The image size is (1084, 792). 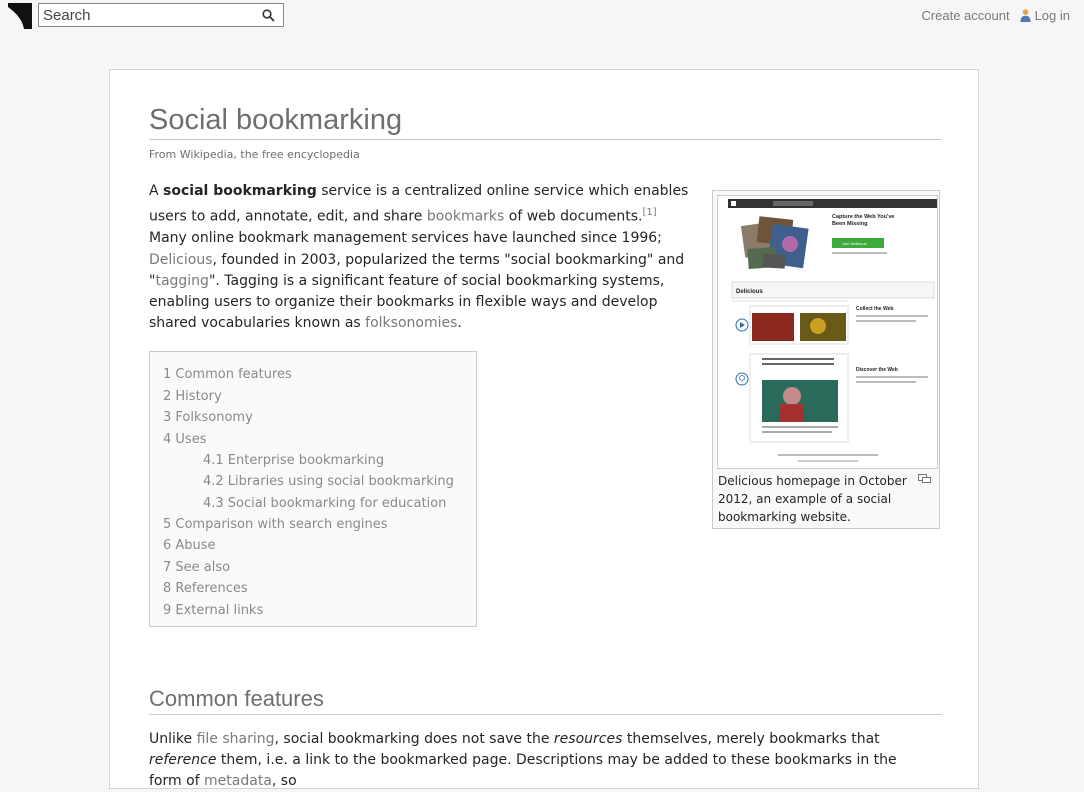 I want to click on text: Unlike, so click(x=173, y=739).